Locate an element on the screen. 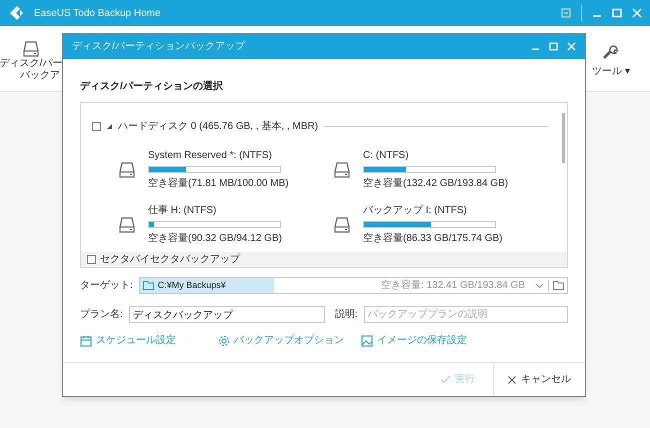 Image resolution: width=650 pixels, height=428 pixels. free-space: 空き容量(90.32 GB/94.12 GB) is located at coordinates (215, 239).